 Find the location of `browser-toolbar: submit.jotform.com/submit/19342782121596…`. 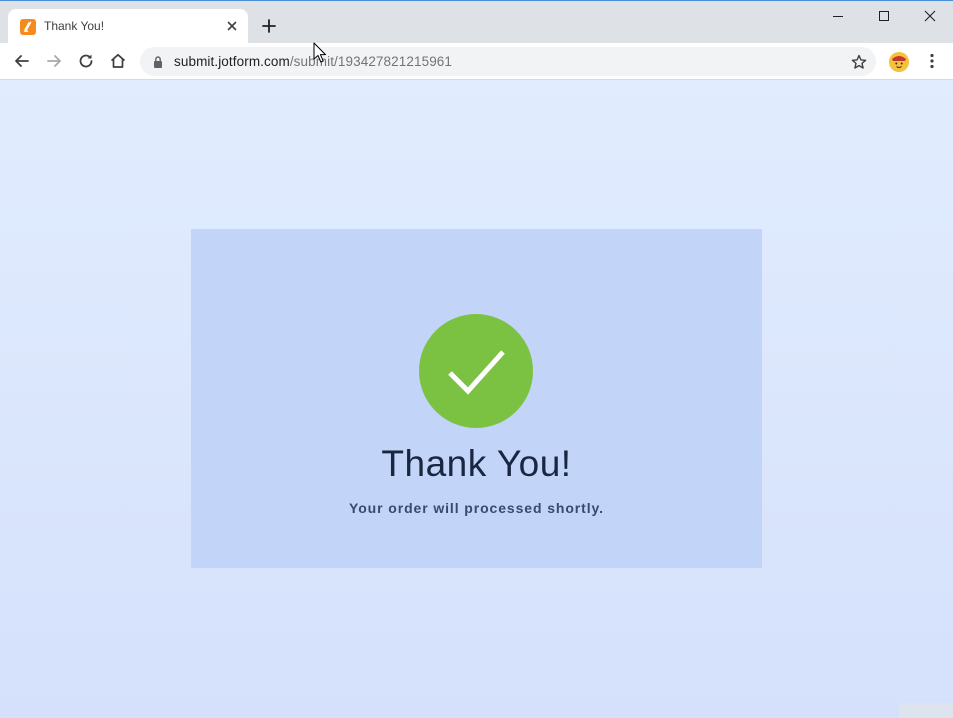

browser-toolbar: submit.jotform.com/submit/19342782121596… is located at coordinates (476, 61).